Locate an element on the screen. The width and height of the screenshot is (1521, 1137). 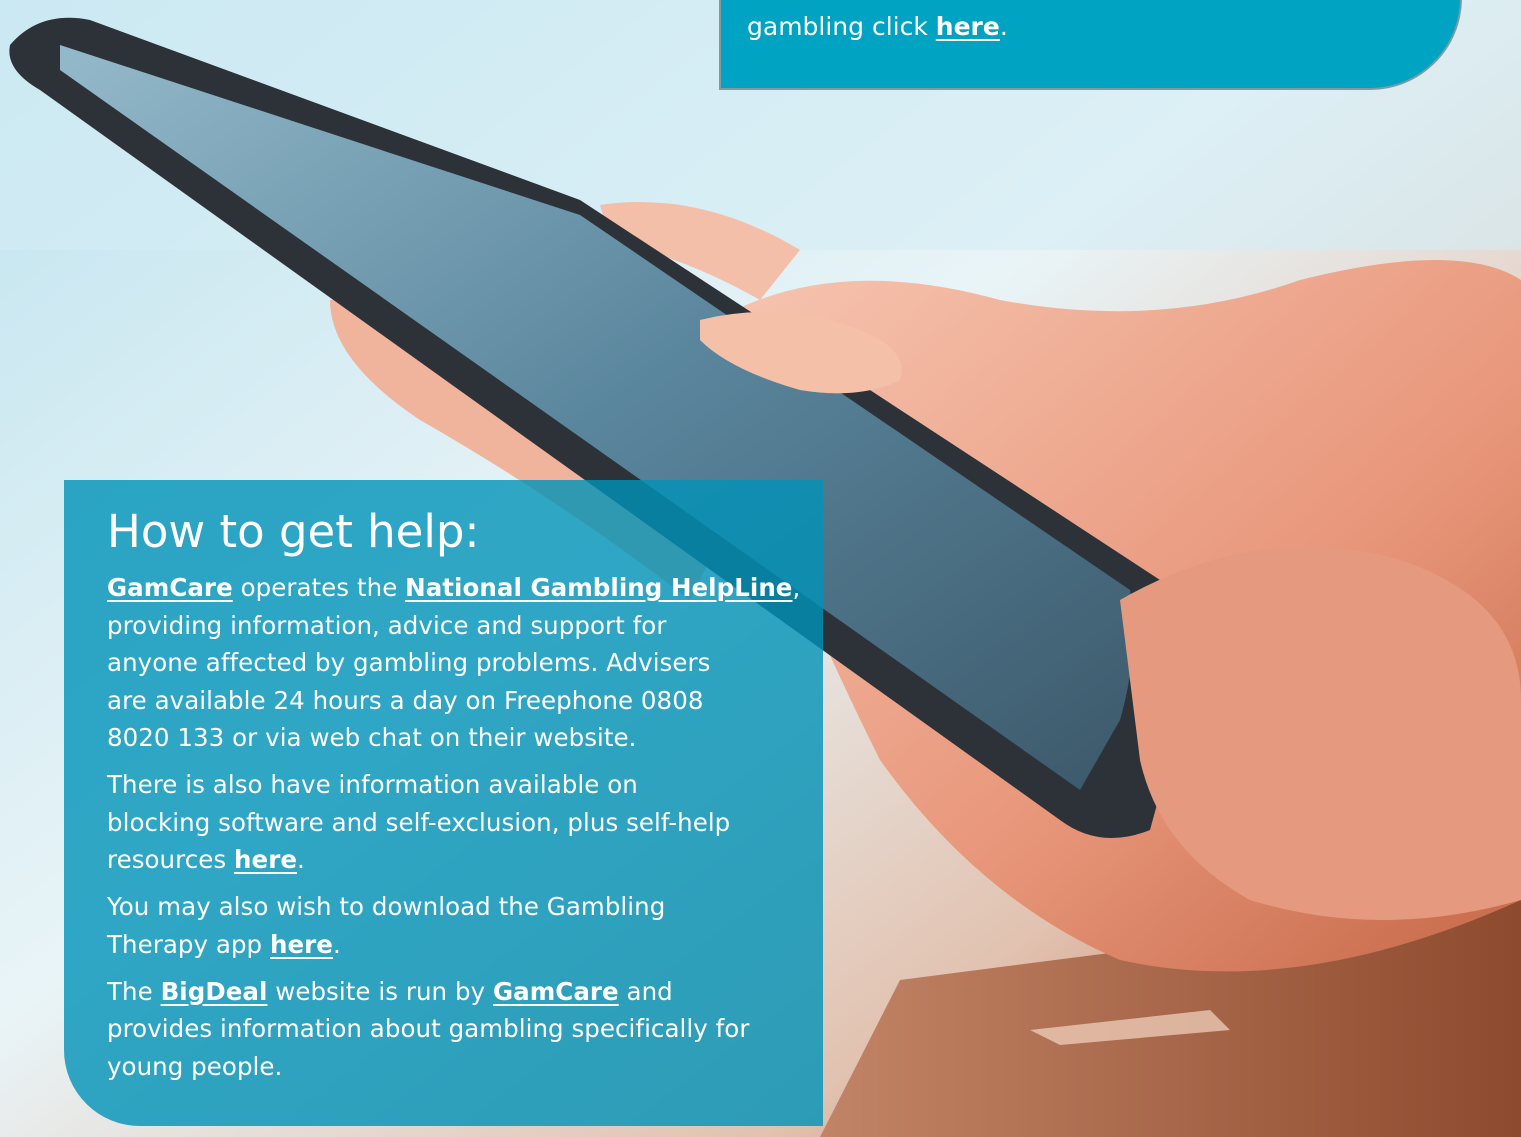
help-title: How to get help: is located at coordinates (293, 531).